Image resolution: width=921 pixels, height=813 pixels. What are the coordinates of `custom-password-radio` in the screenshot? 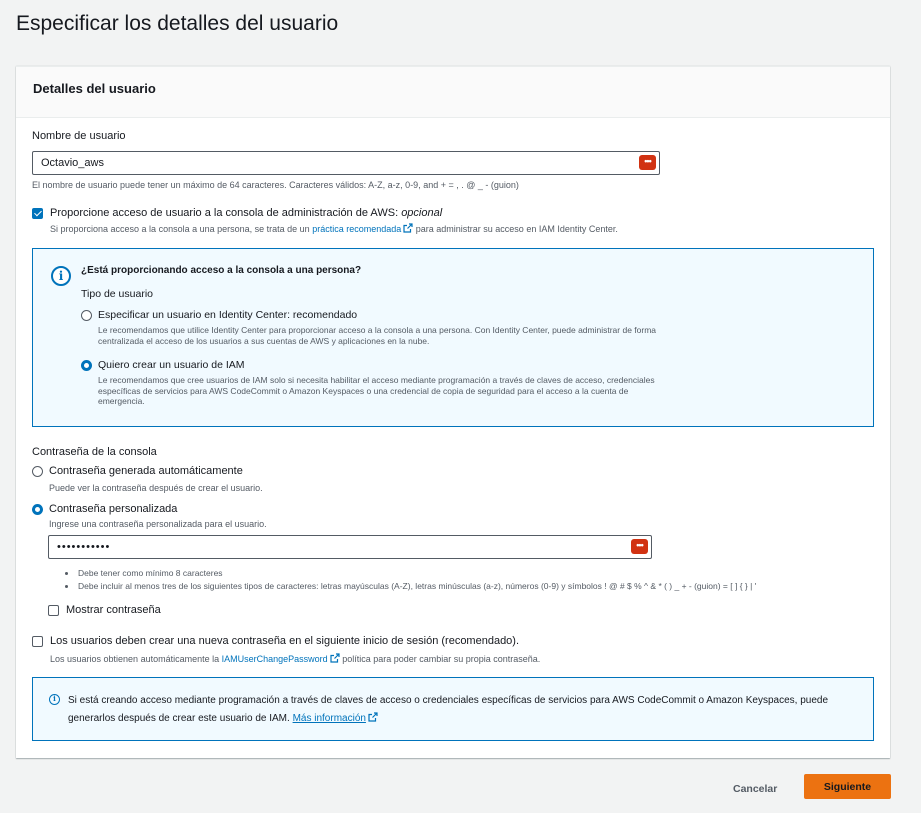 It's located at (37, 509).